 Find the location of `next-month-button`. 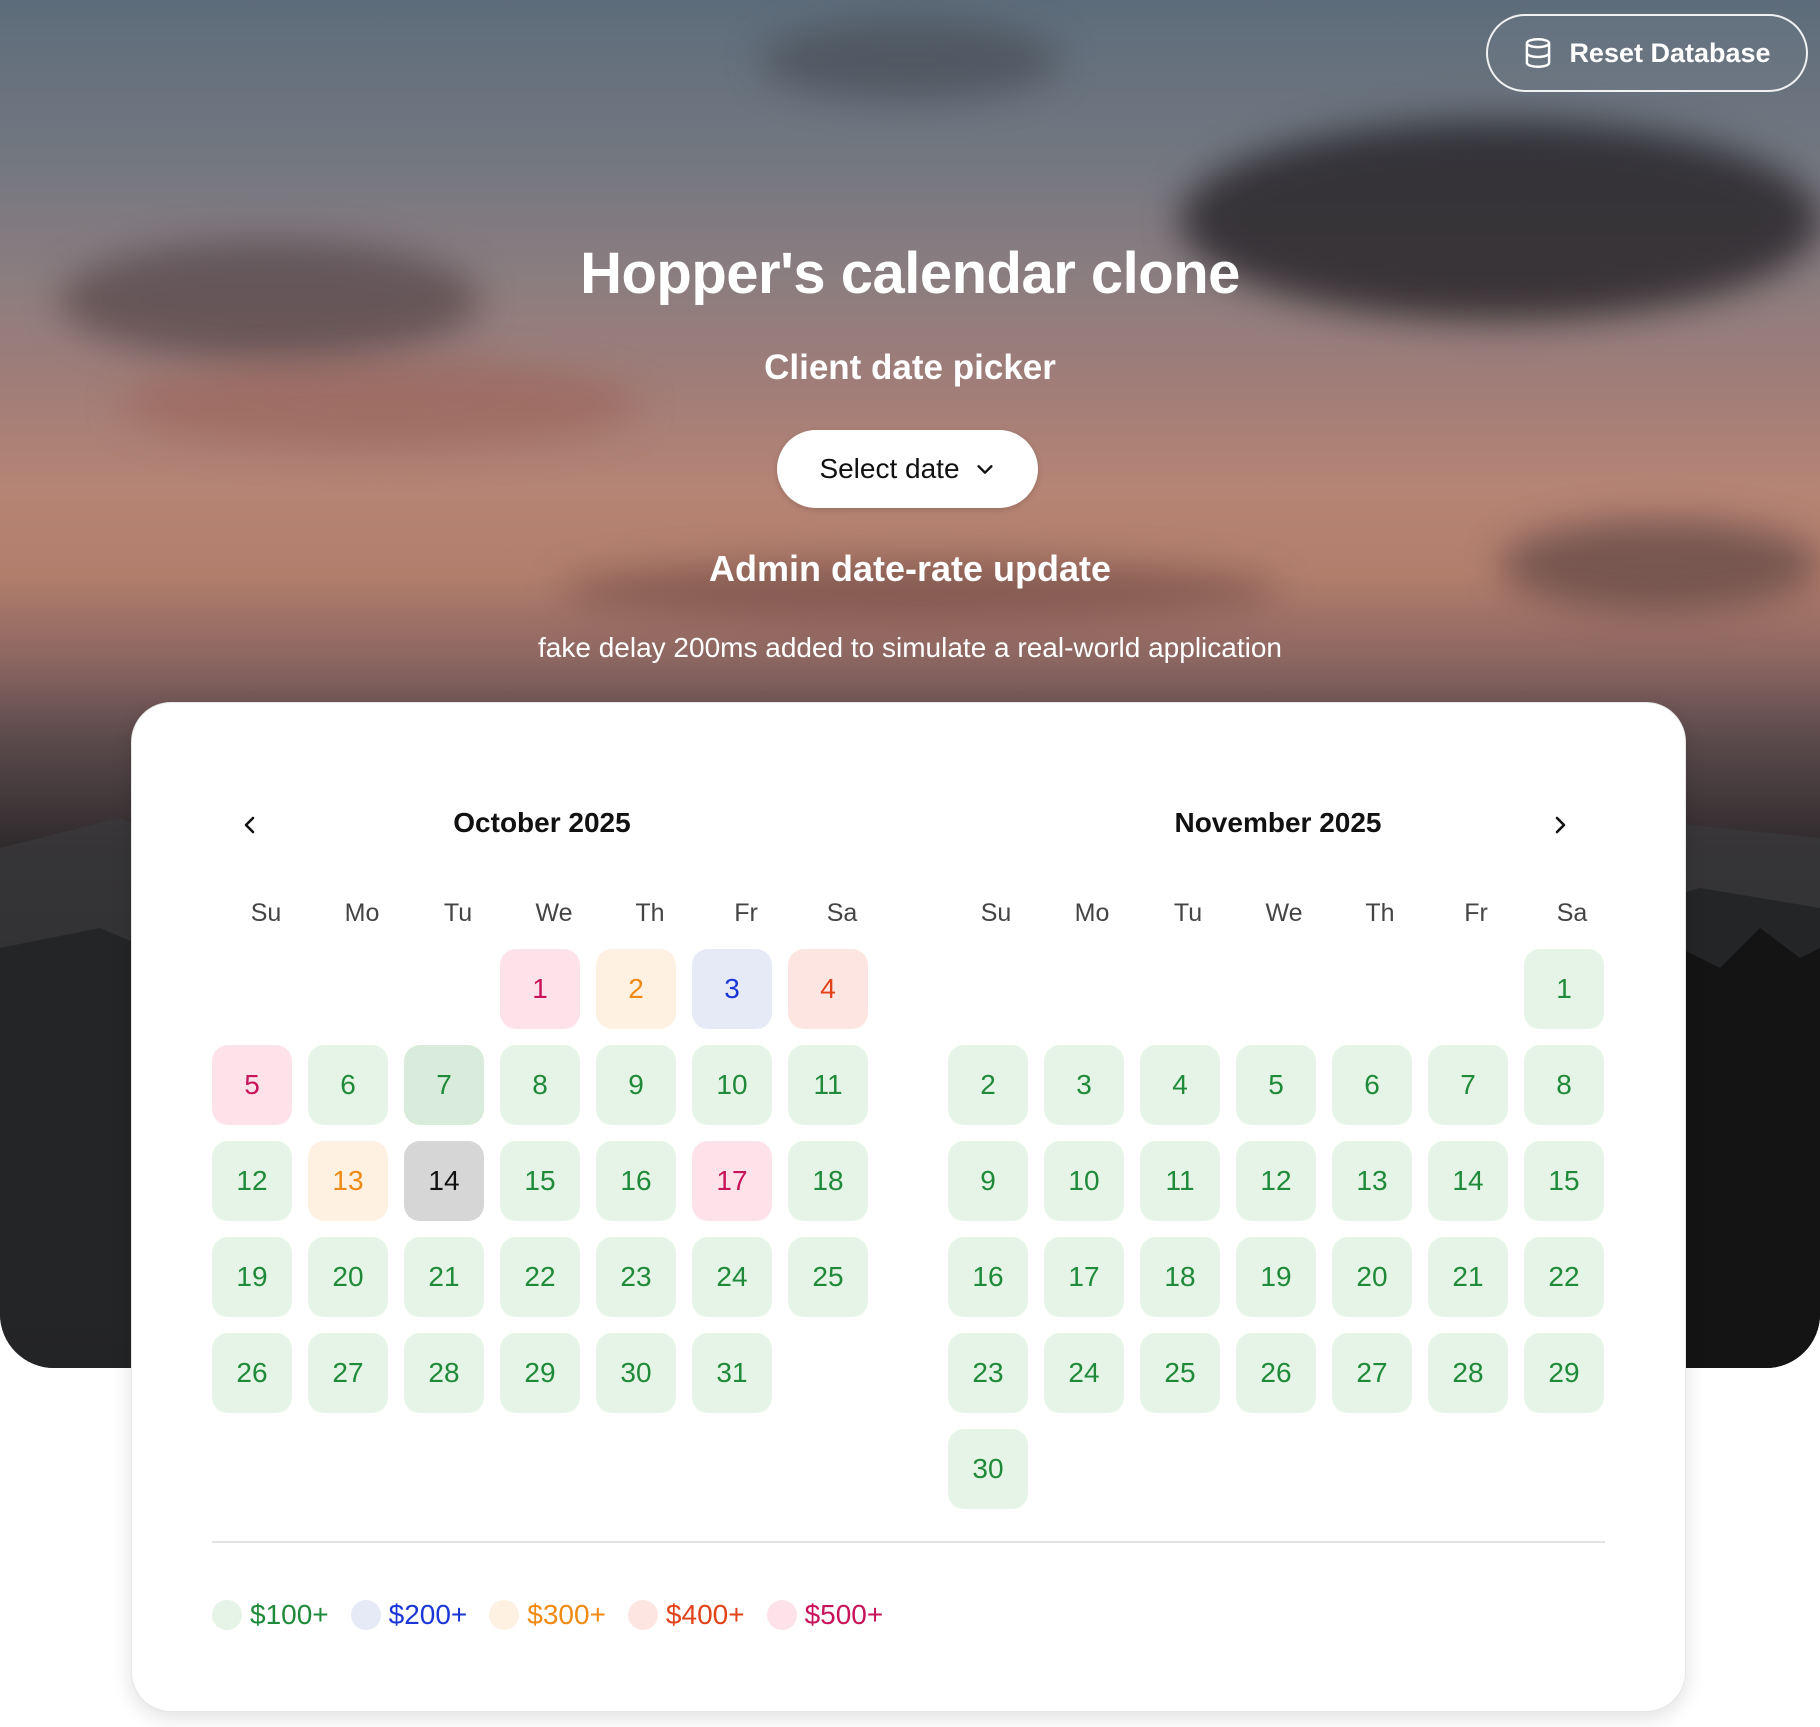

next-month-button is located at coordinates (1560, 825).